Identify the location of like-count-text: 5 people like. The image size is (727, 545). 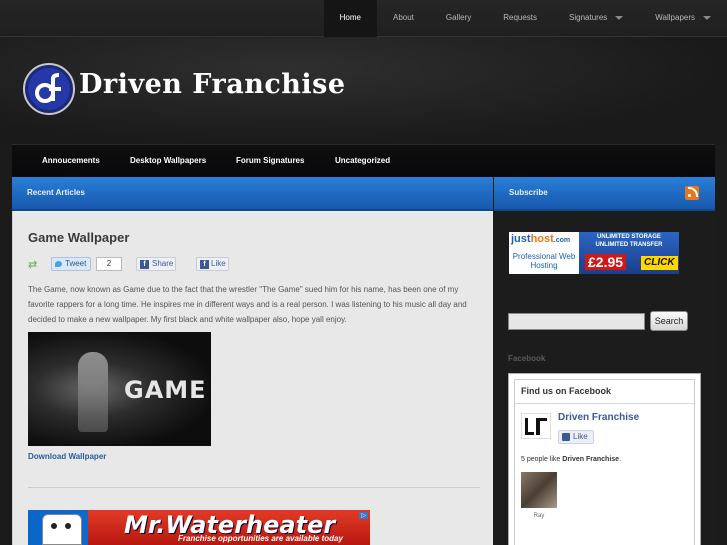
(542, 459).